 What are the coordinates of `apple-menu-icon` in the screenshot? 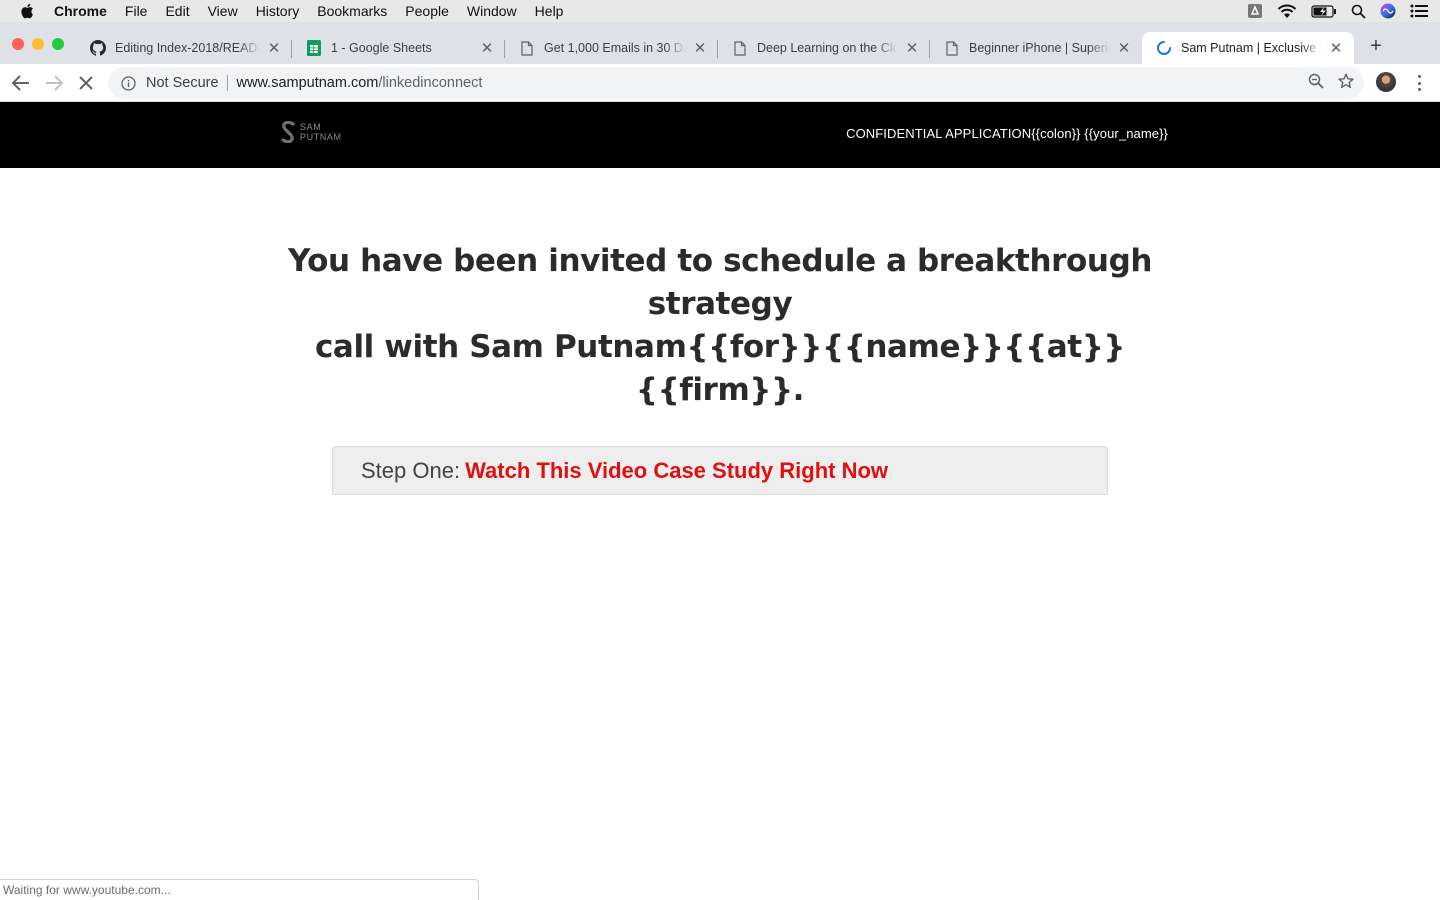 It's located at (27, 11).